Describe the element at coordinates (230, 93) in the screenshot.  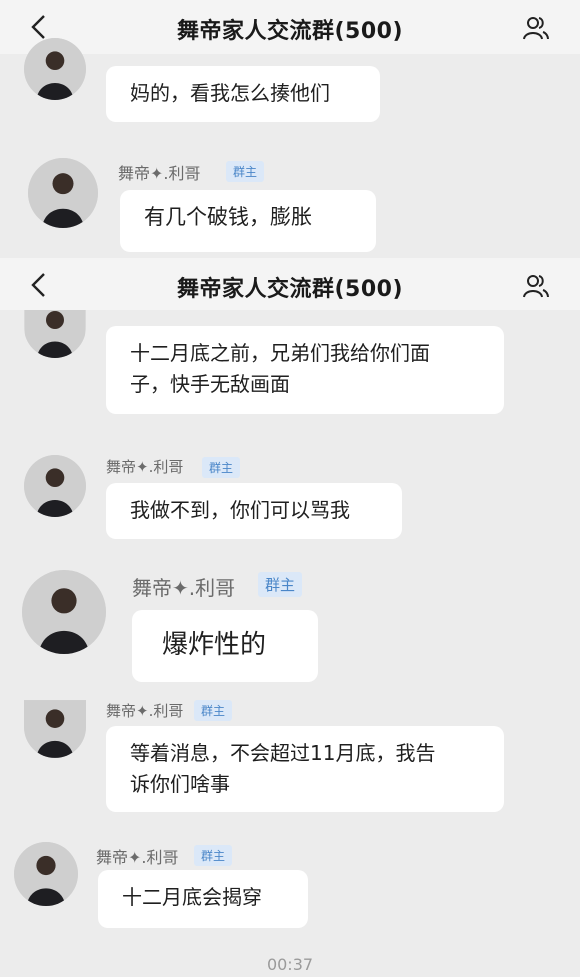
I see `message-text: 妈的，看我怎么揍他们` at that location.